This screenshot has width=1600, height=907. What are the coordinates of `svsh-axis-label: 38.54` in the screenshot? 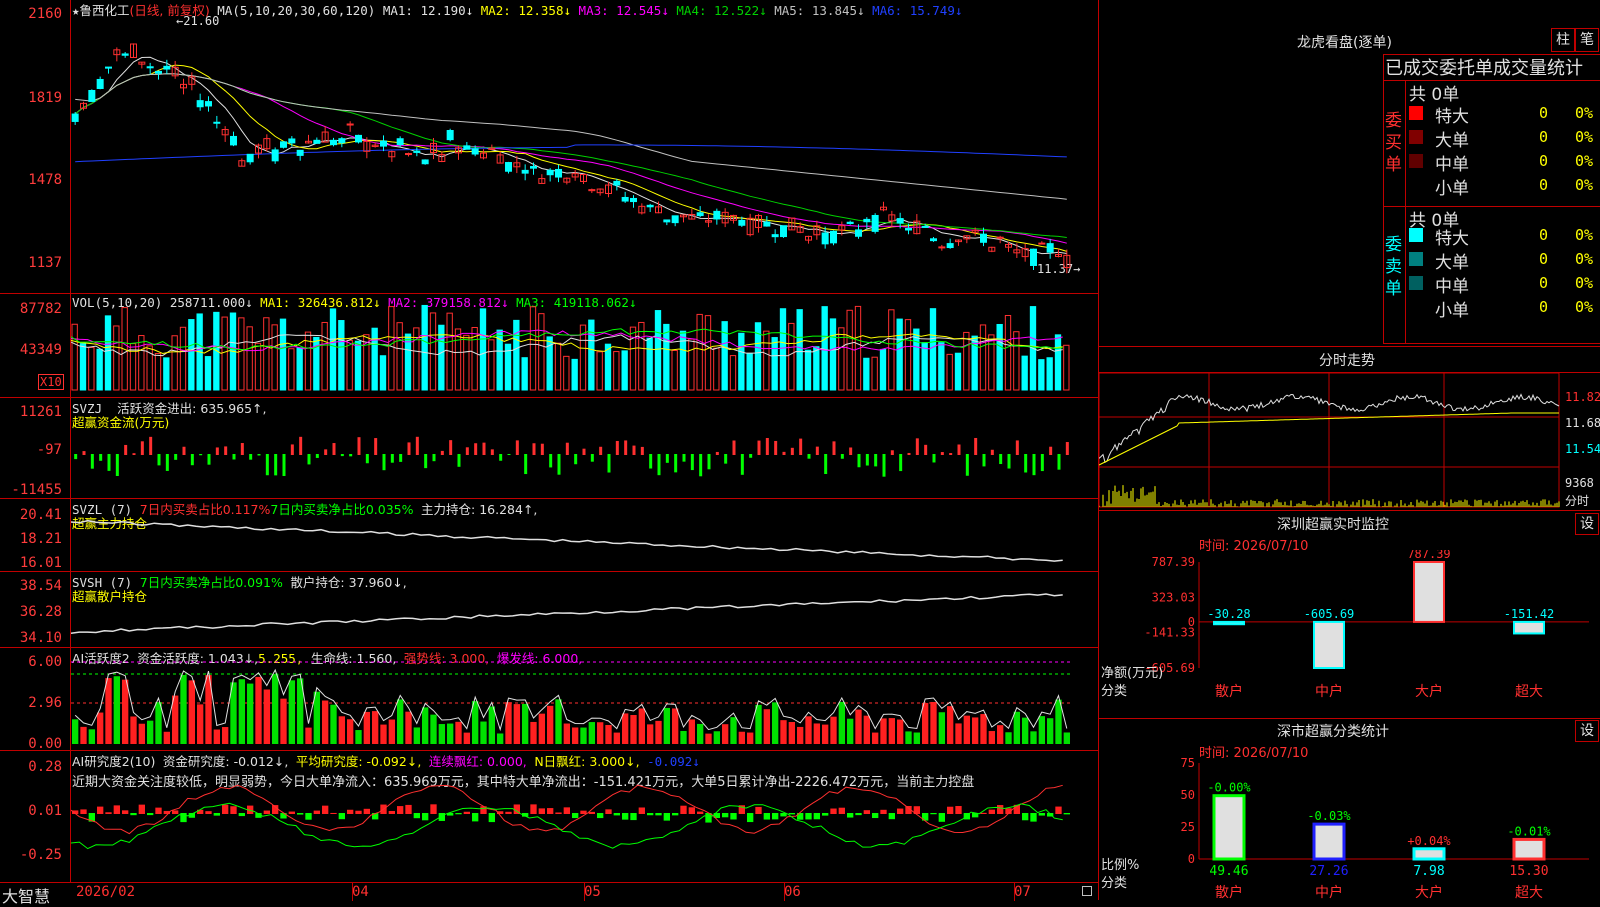 It's located at (40, 586).